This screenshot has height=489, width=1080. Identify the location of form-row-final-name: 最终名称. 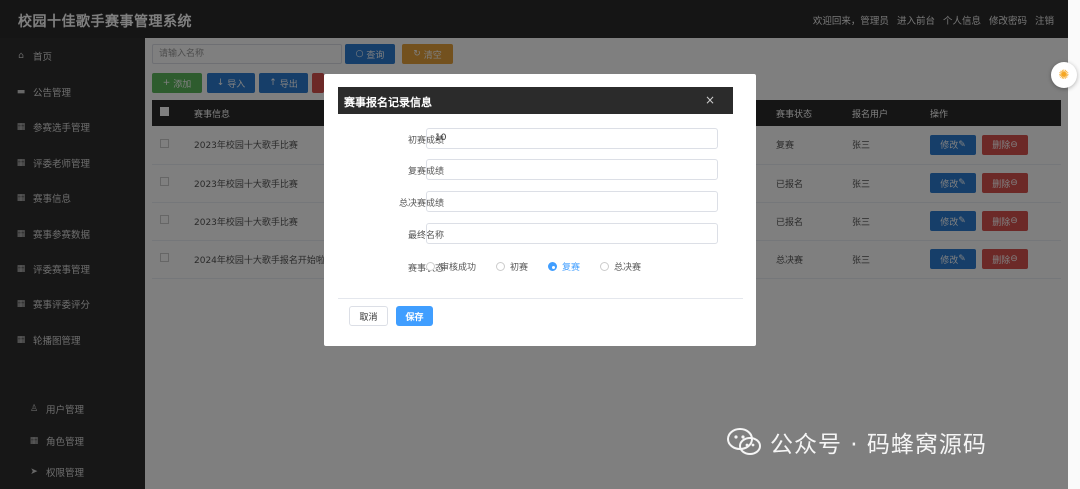
(540, 234).